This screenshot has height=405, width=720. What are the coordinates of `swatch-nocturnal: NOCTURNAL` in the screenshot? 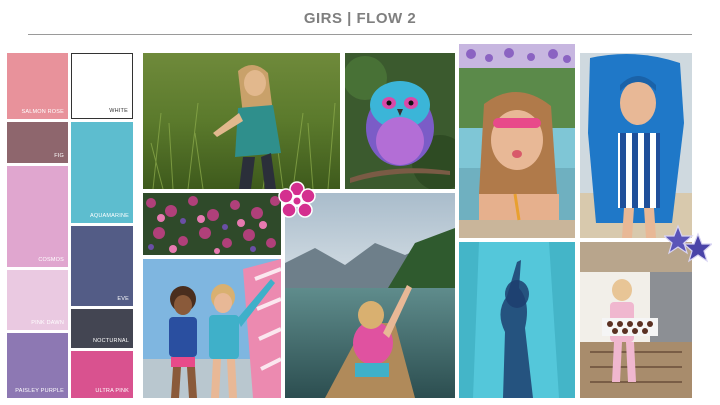 It's located at (102, 328).